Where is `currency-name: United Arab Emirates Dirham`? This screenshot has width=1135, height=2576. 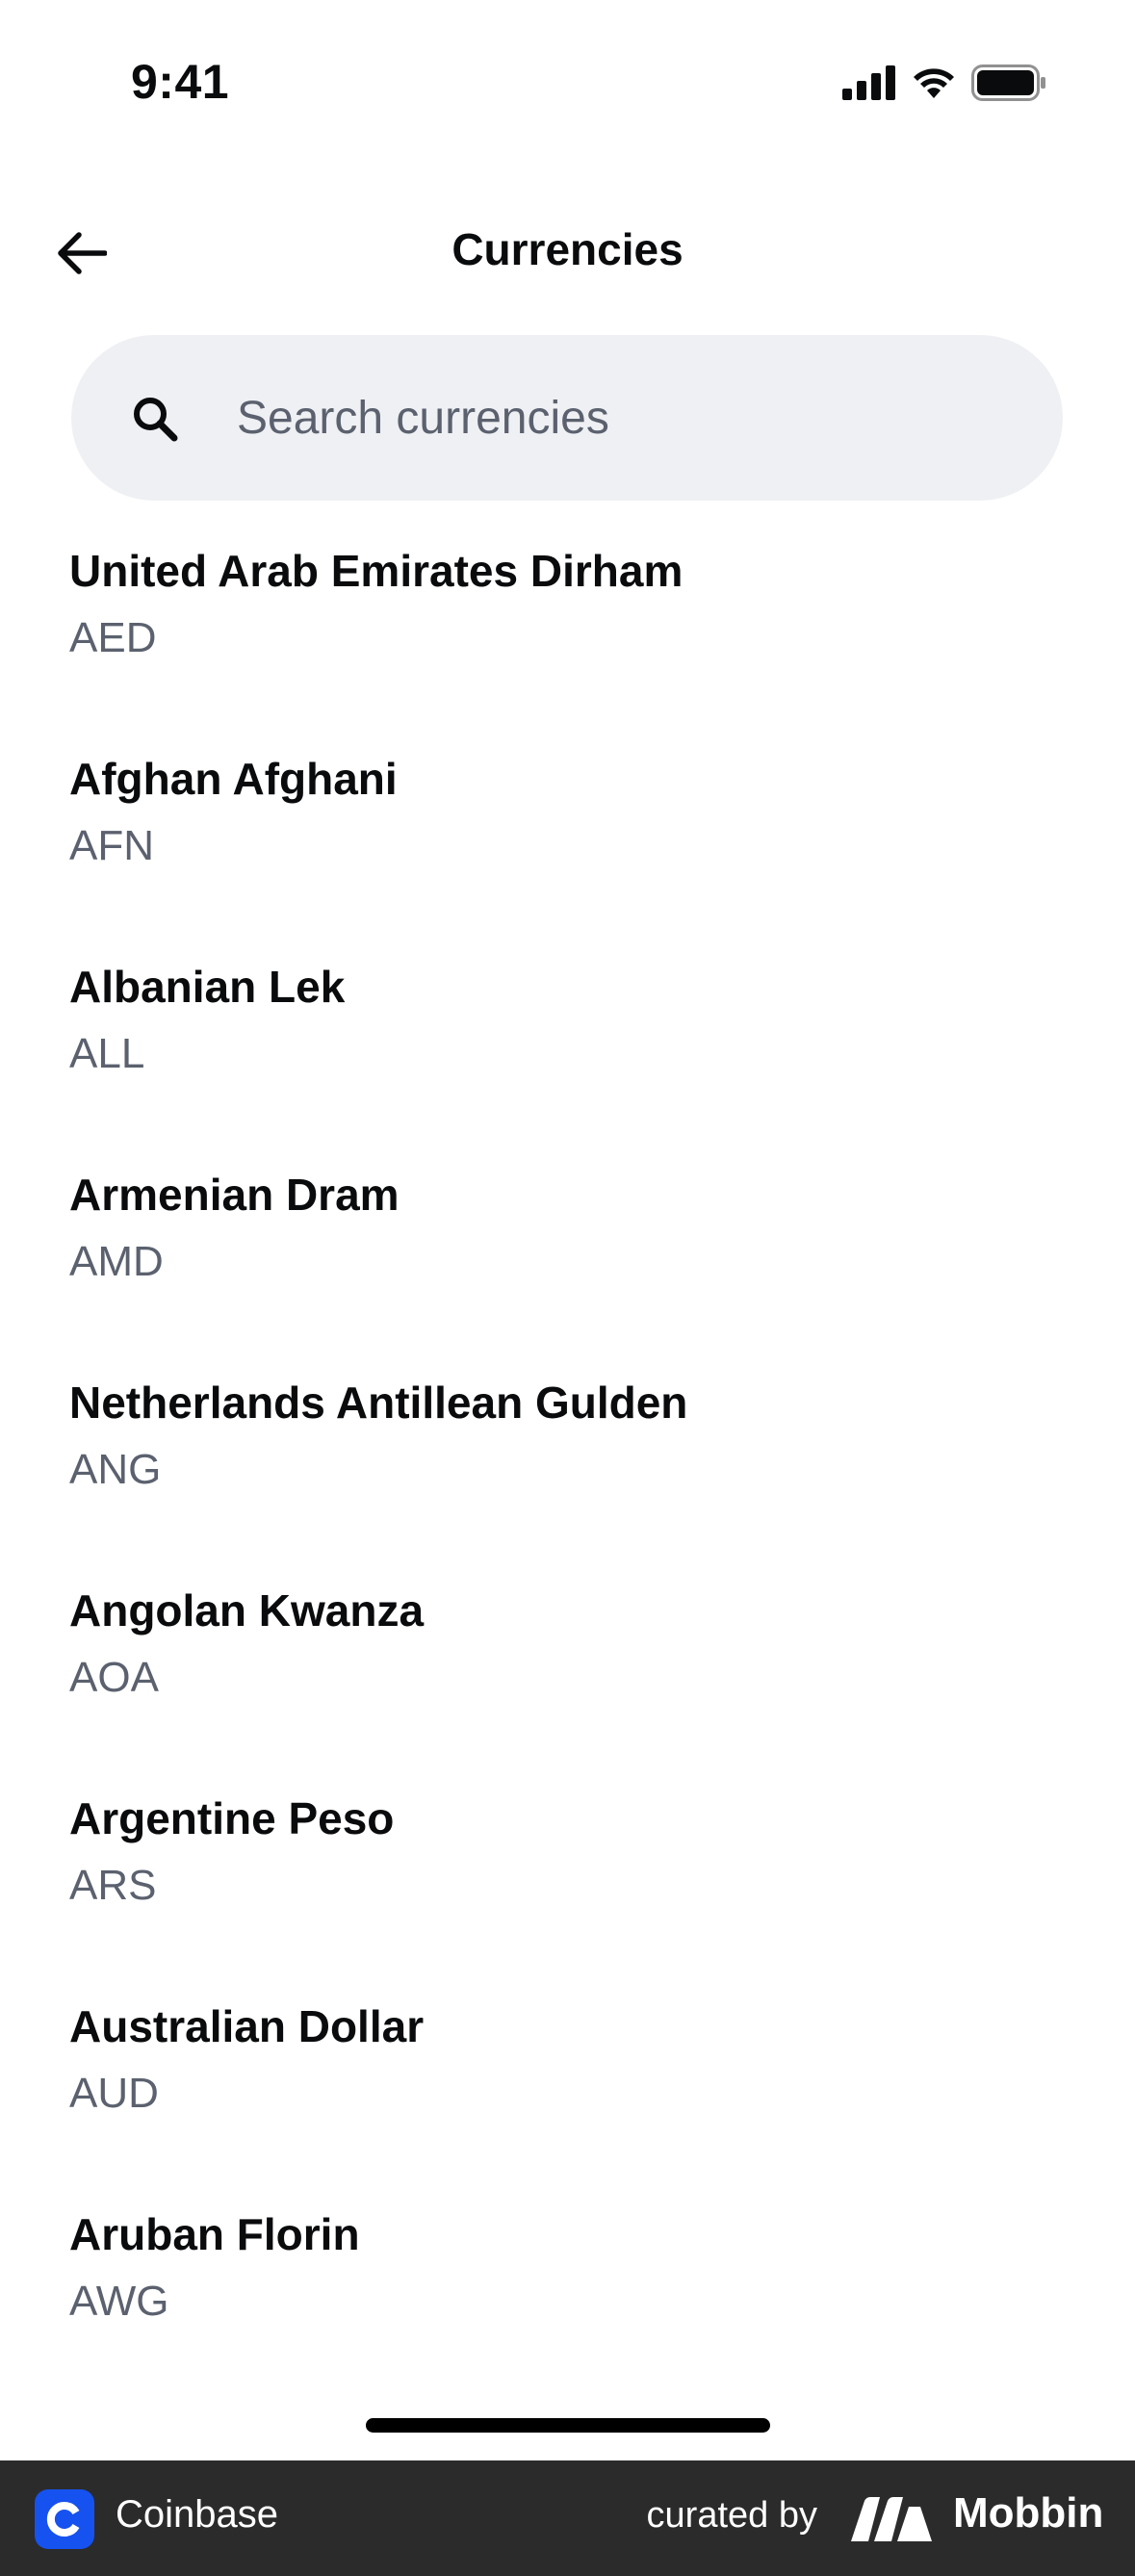
currency-name: United Arab Emirates Dirham is located at coordinates (376, 571).